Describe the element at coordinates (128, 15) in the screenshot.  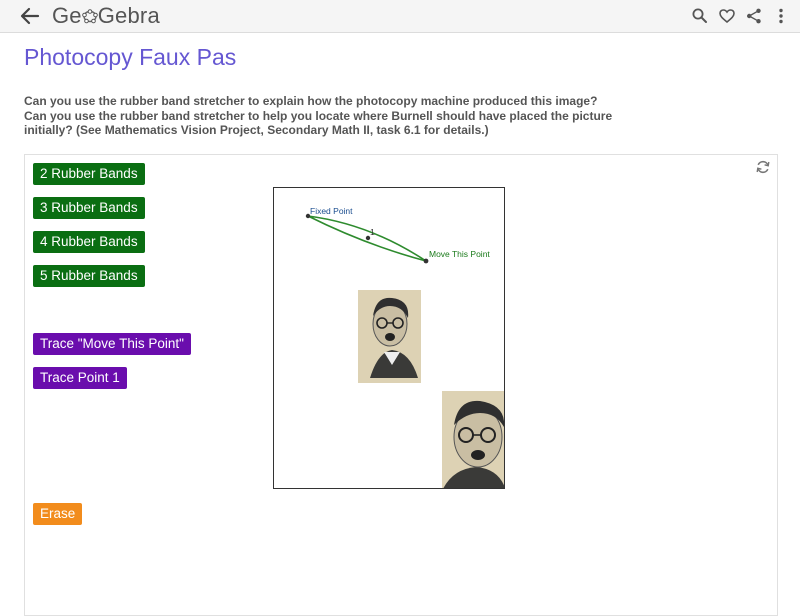
I see `logo-text-right: Gebra` at that location.